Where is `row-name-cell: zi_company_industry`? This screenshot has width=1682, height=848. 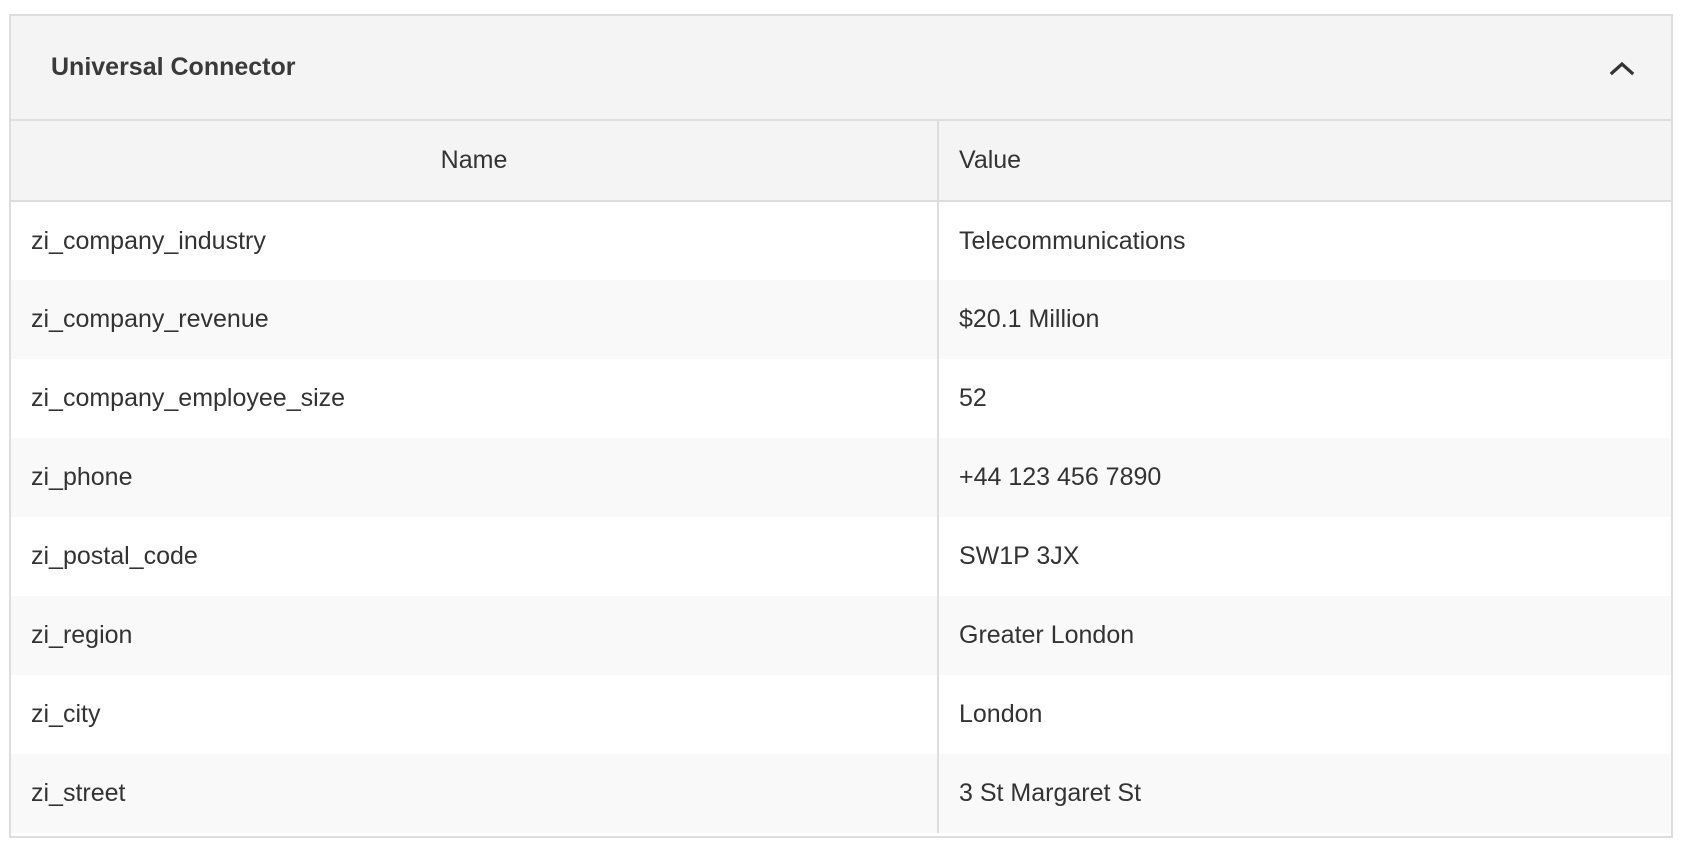 row-name-cell: zi_company_industry is located at coordinates (475, 240).